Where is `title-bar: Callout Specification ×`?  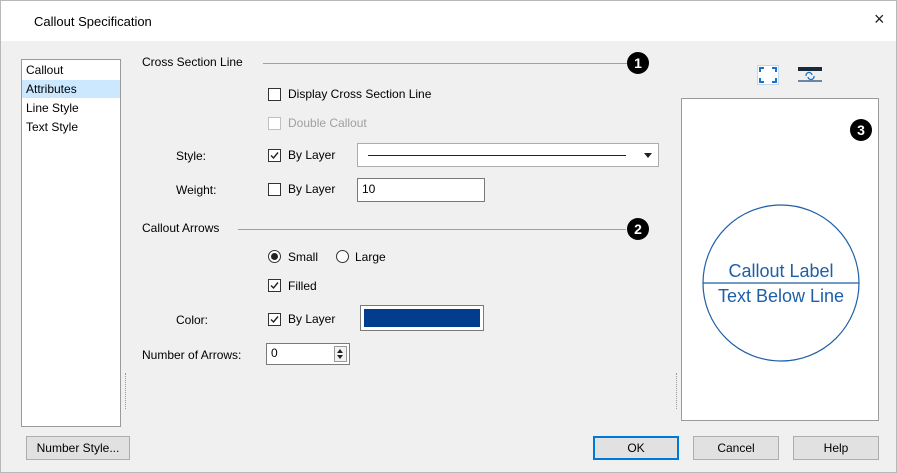
title-bar: Callout Specification × is located at coordinates (448, 21).